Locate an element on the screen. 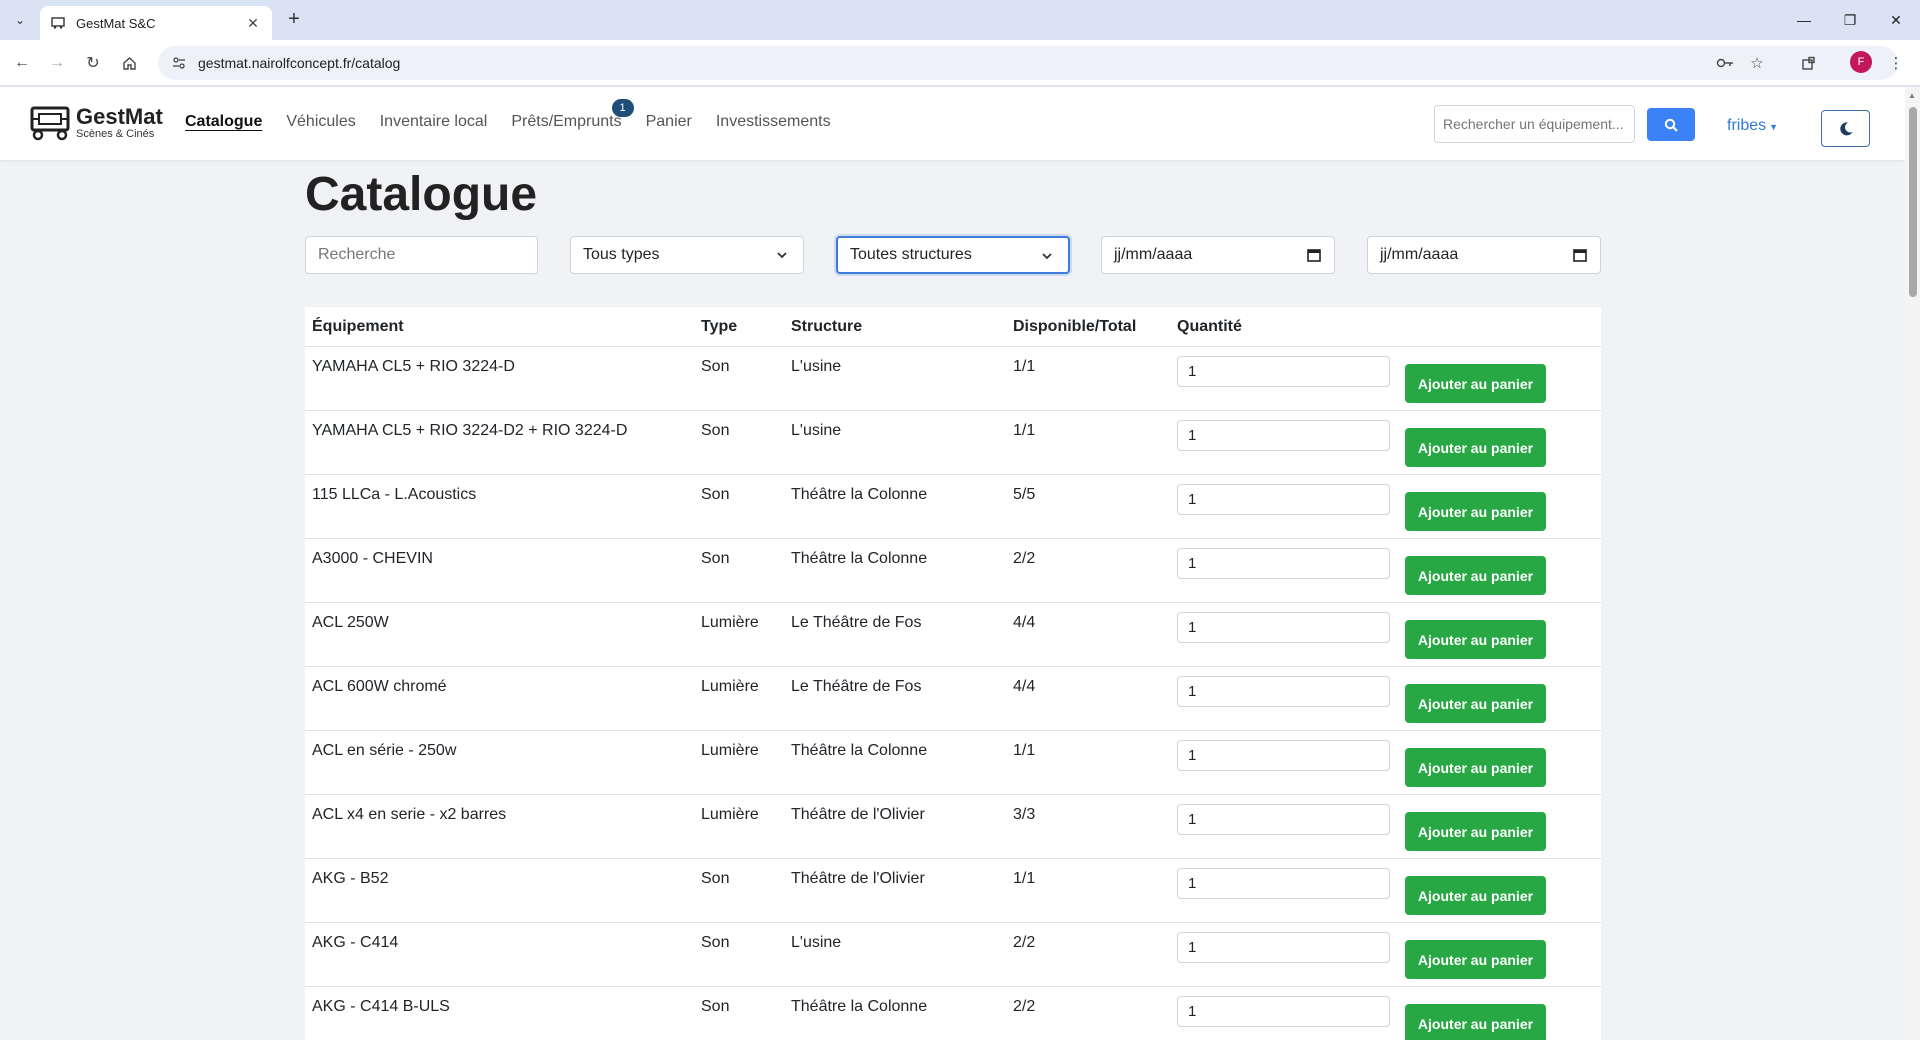  search-button is located at coordinates (1671, 124).